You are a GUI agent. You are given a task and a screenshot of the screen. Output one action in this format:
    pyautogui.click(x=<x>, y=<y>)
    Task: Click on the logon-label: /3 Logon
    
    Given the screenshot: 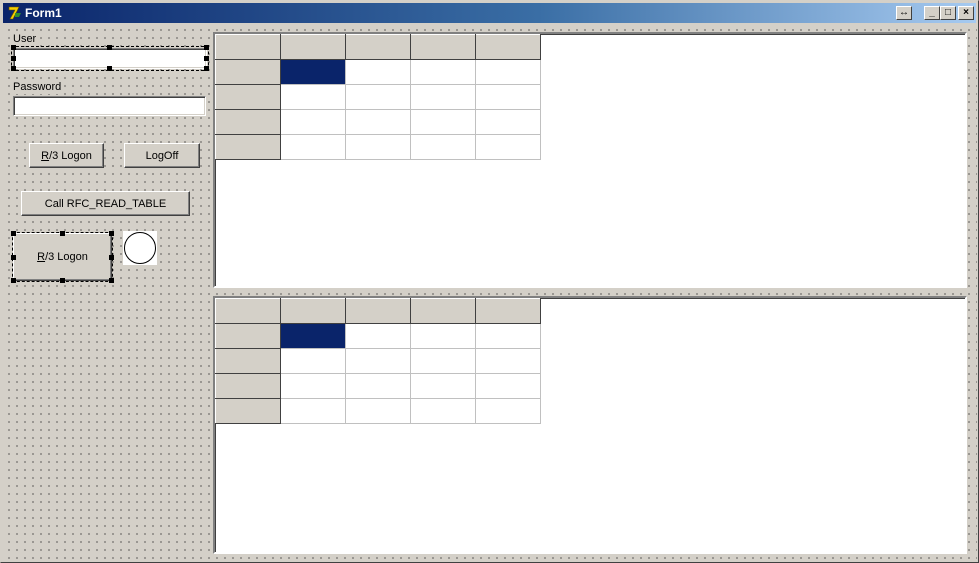 What is the action you would take?
    pyautogui.click(x=70, y=155)
    